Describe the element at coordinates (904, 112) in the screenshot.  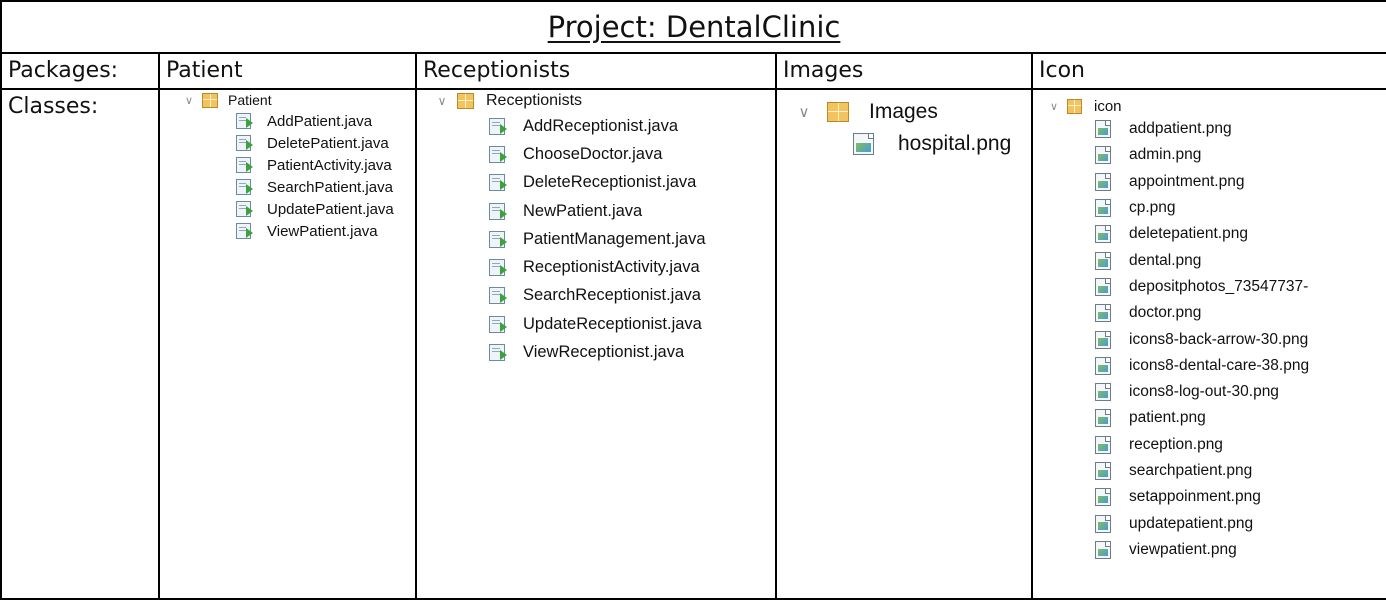
I see `tree-folder-row: ∨ Images` at that location.